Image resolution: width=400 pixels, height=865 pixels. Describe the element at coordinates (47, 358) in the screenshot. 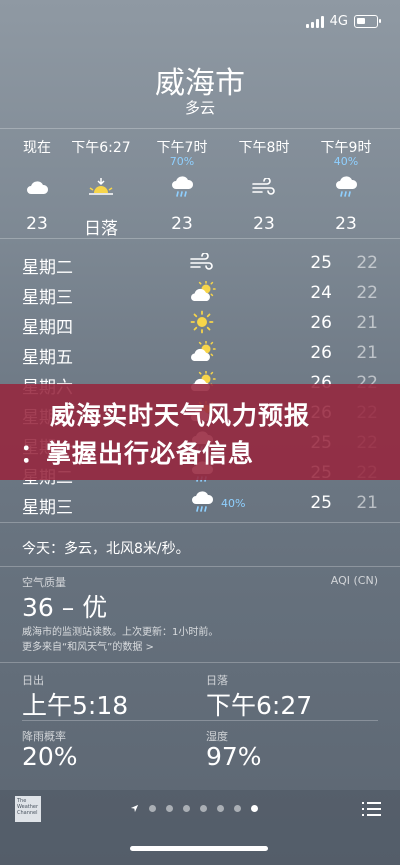

I see `day-name: 星期五` at that location.